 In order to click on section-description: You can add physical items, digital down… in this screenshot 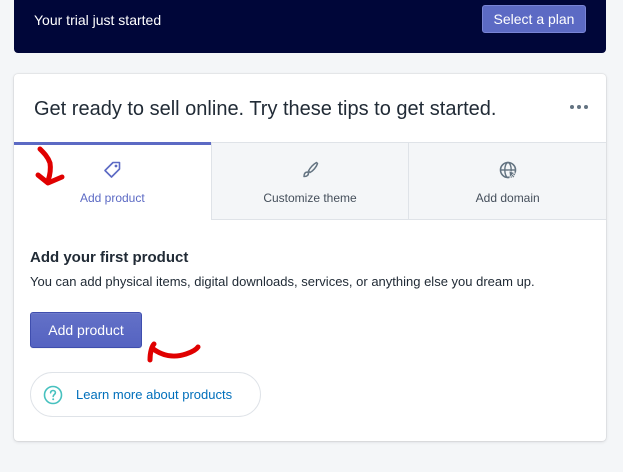, I will do `click(282, 281)`.